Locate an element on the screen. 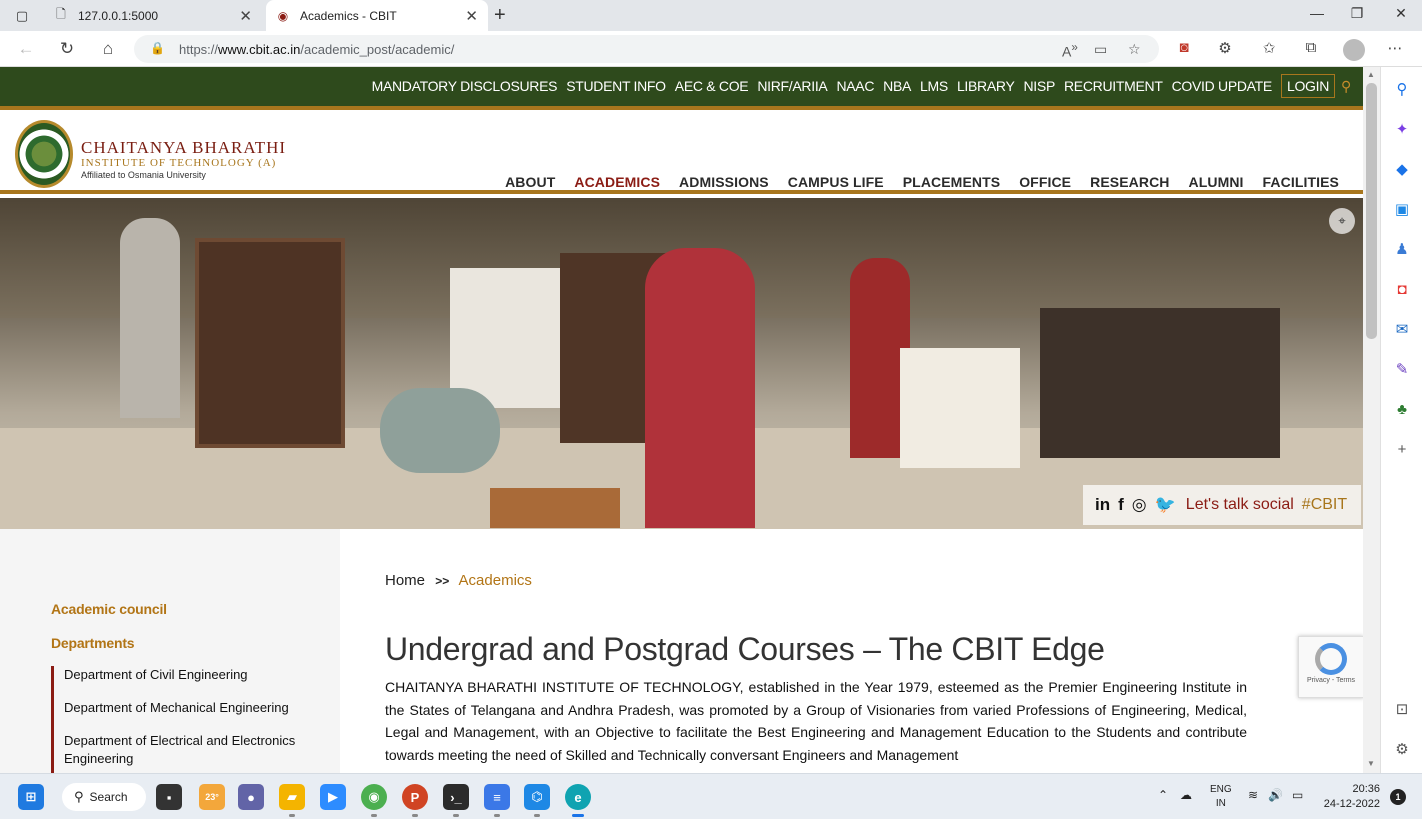  nav-recruitment: RECRUITMENT is located at coordinates (1113, 86).